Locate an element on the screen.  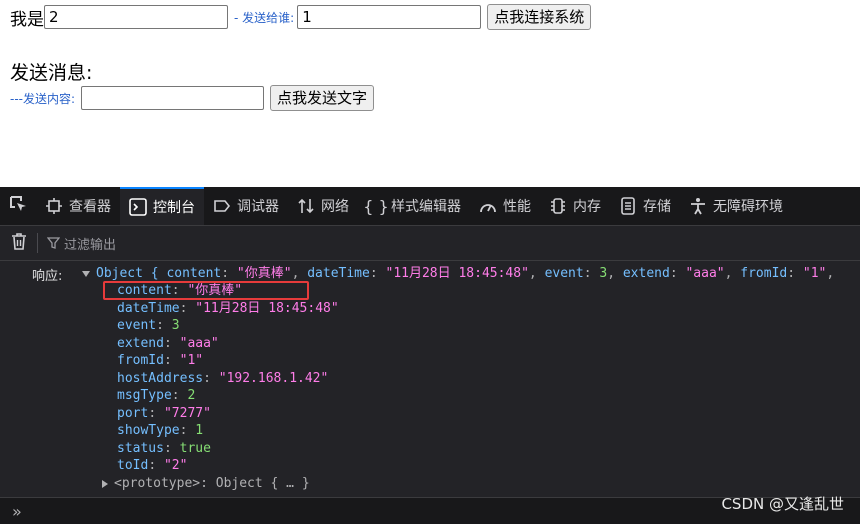
me-label: 我是 is located at coordinates (27, 19).